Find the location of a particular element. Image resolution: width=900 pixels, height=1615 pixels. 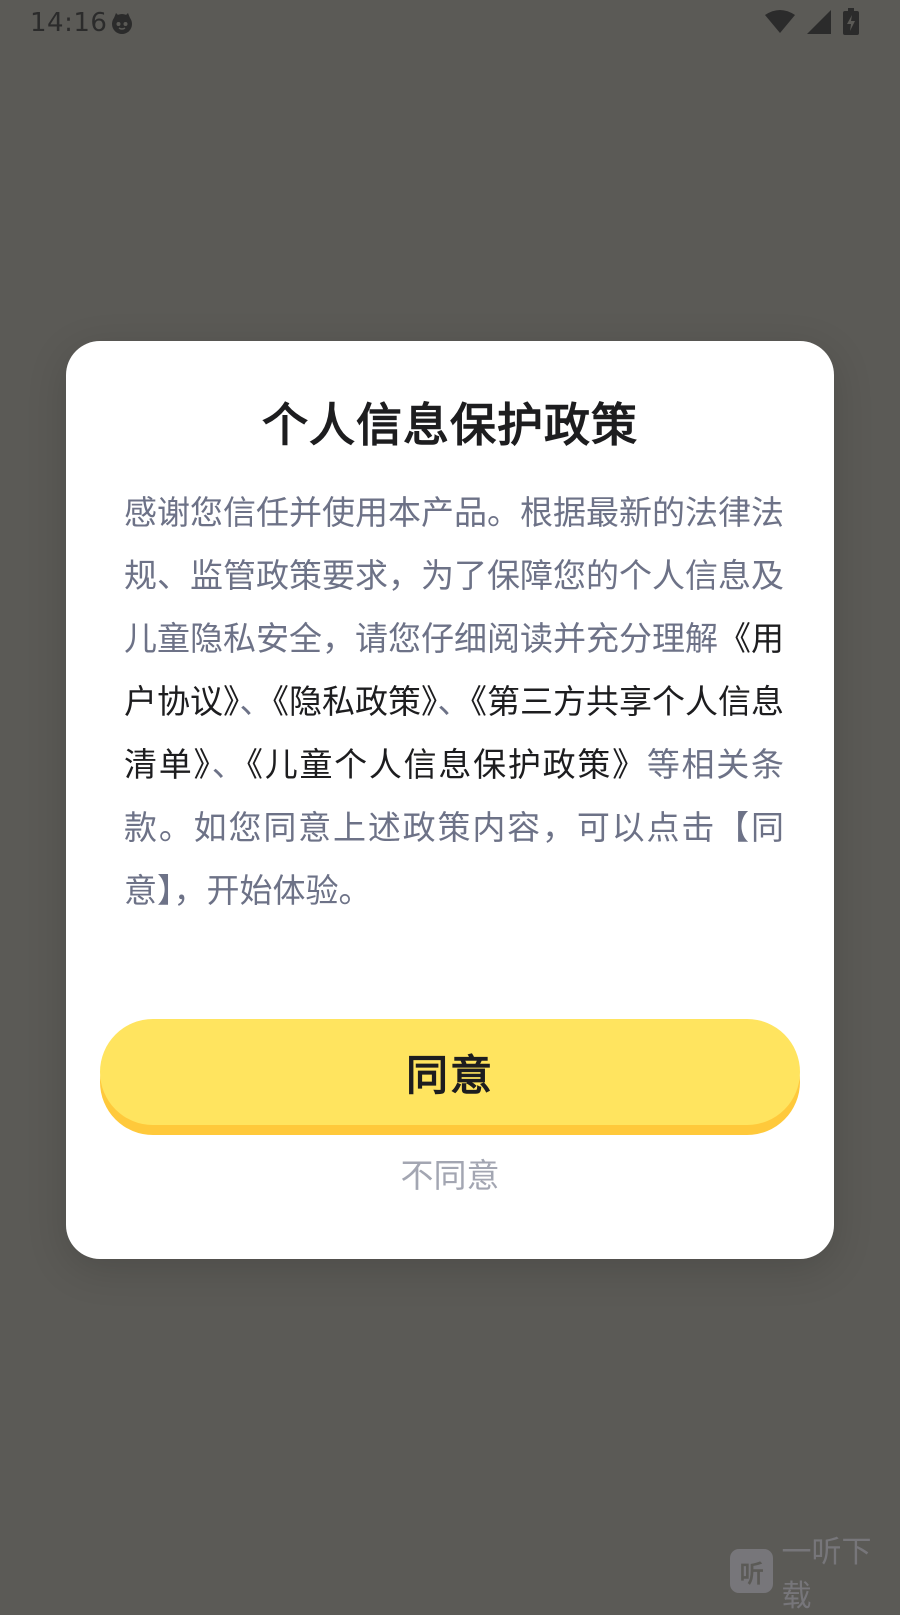

cellular-signal-icon is located at coordinates (819, 24).